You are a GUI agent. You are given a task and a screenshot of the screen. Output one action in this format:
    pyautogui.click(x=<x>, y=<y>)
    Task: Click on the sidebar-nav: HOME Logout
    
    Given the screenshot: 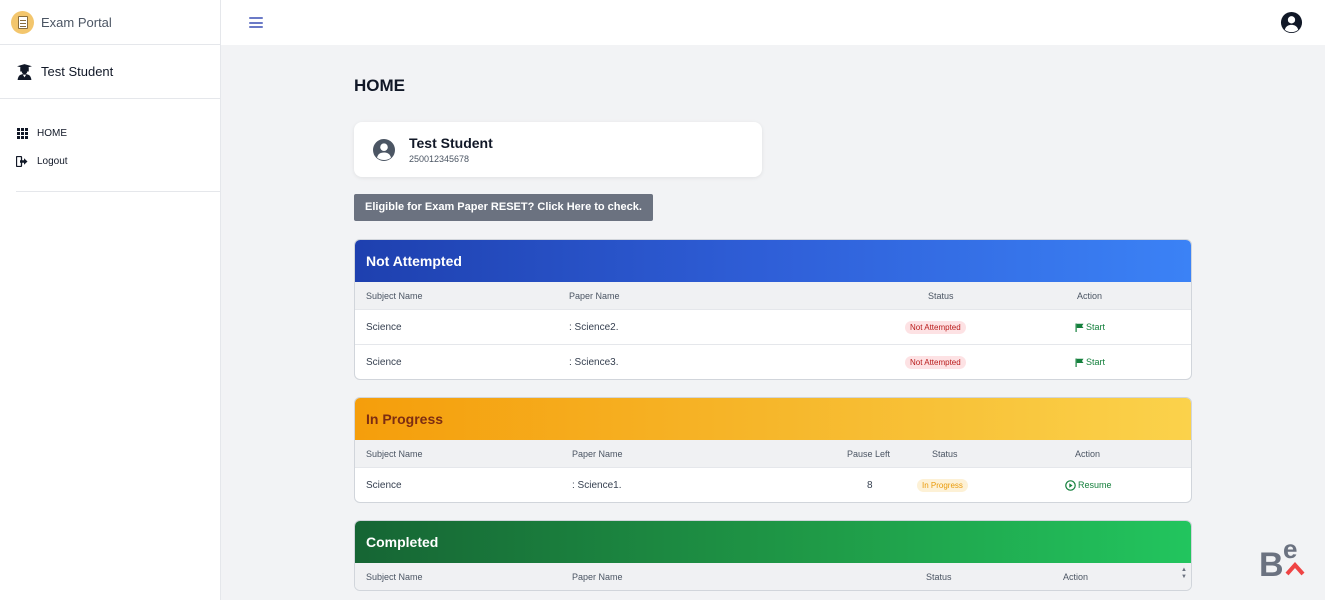 What is the action you would take?
    pyautogui.click(x=118, y=145)
    